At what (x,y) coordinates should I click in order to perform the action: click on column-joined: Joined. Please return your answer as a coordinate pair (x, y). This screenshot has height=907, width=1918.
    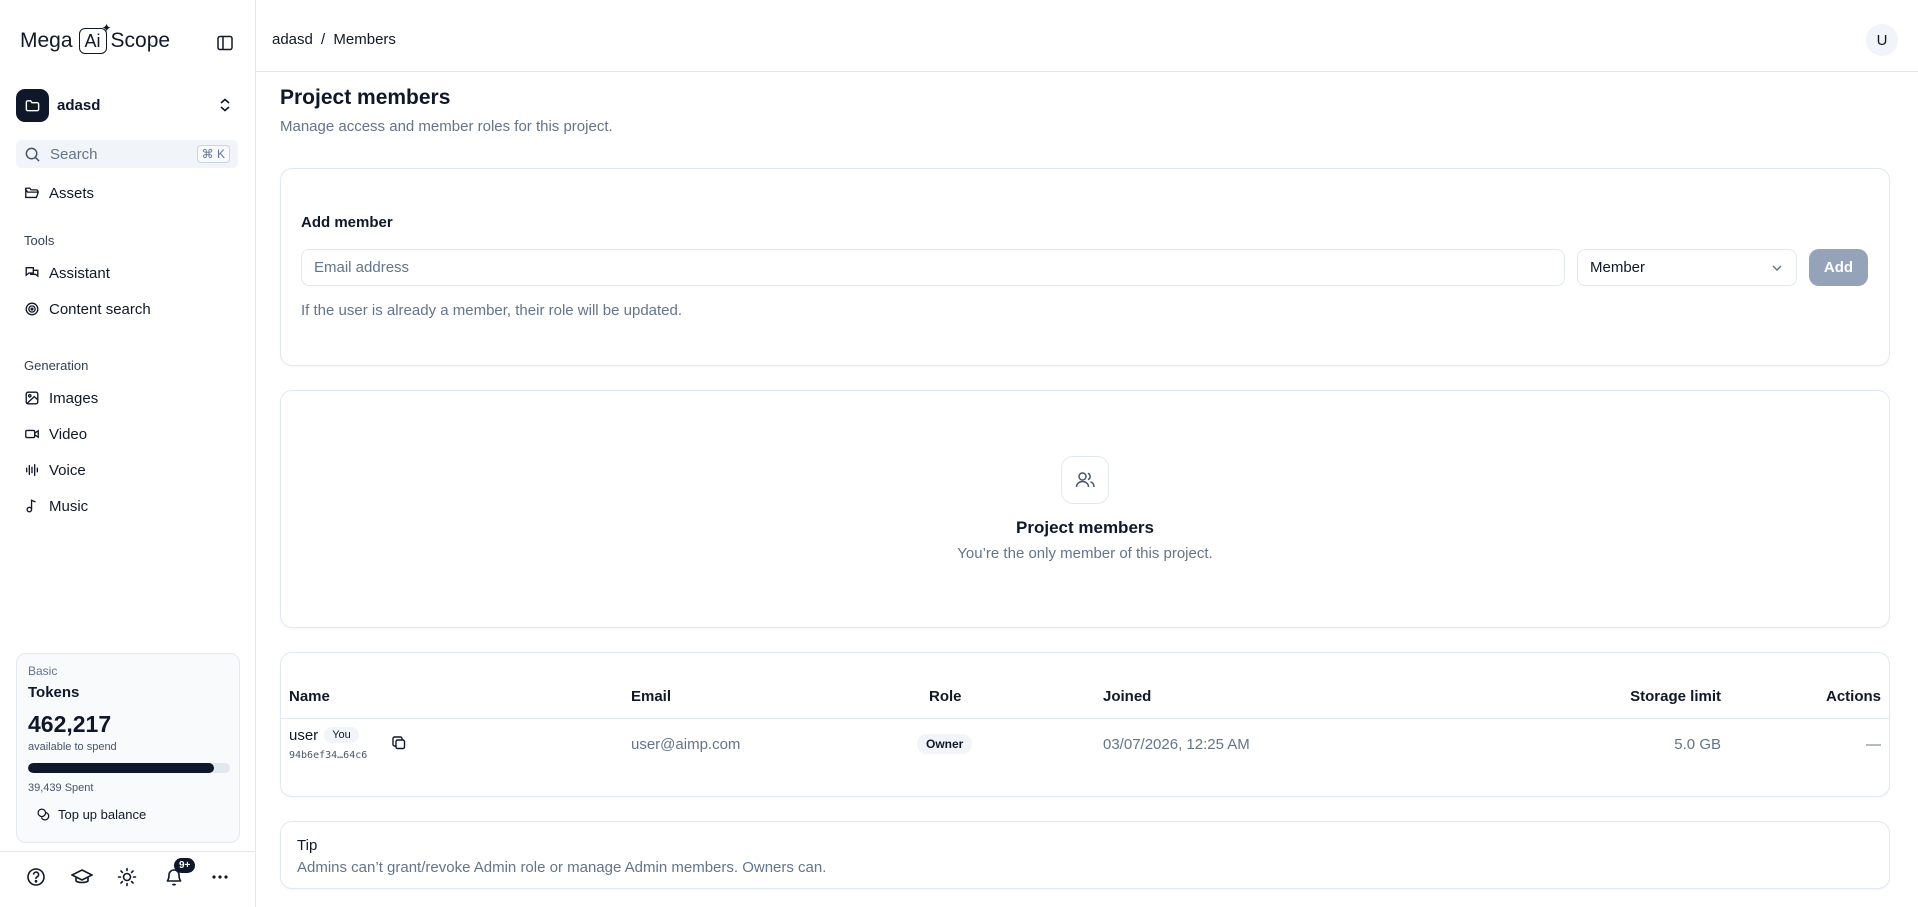
    Looking at the image, I should click on (1127, 696).